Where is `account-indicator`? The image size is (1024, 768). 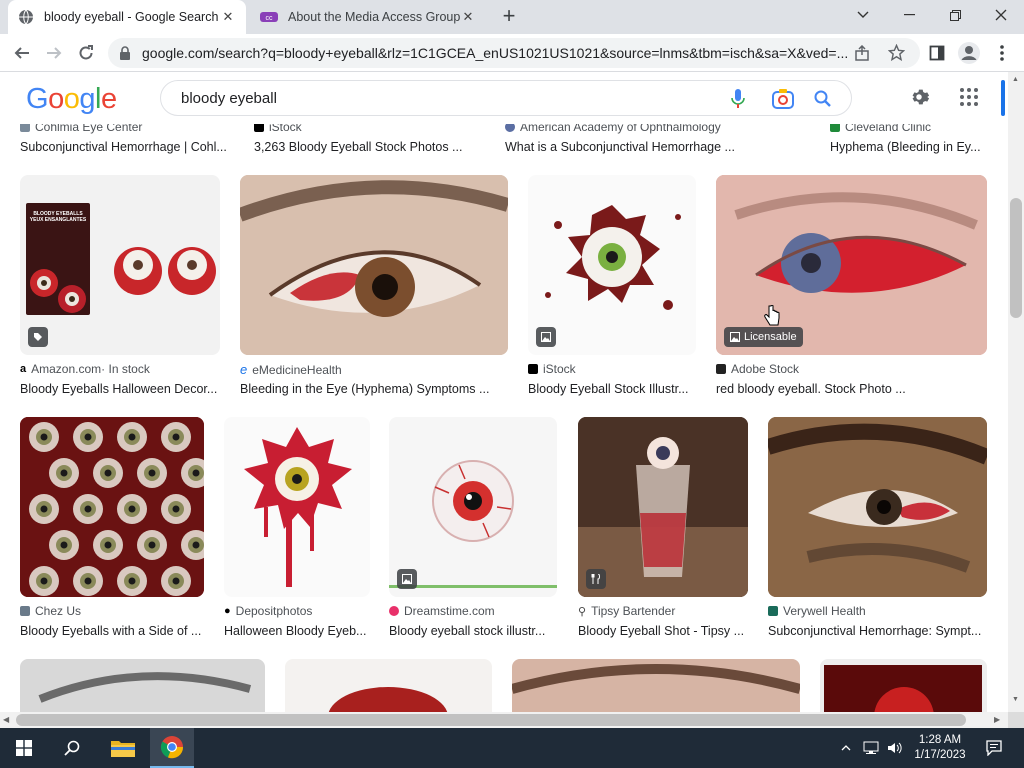 account-indicator is located at coordinates (1003, 98).